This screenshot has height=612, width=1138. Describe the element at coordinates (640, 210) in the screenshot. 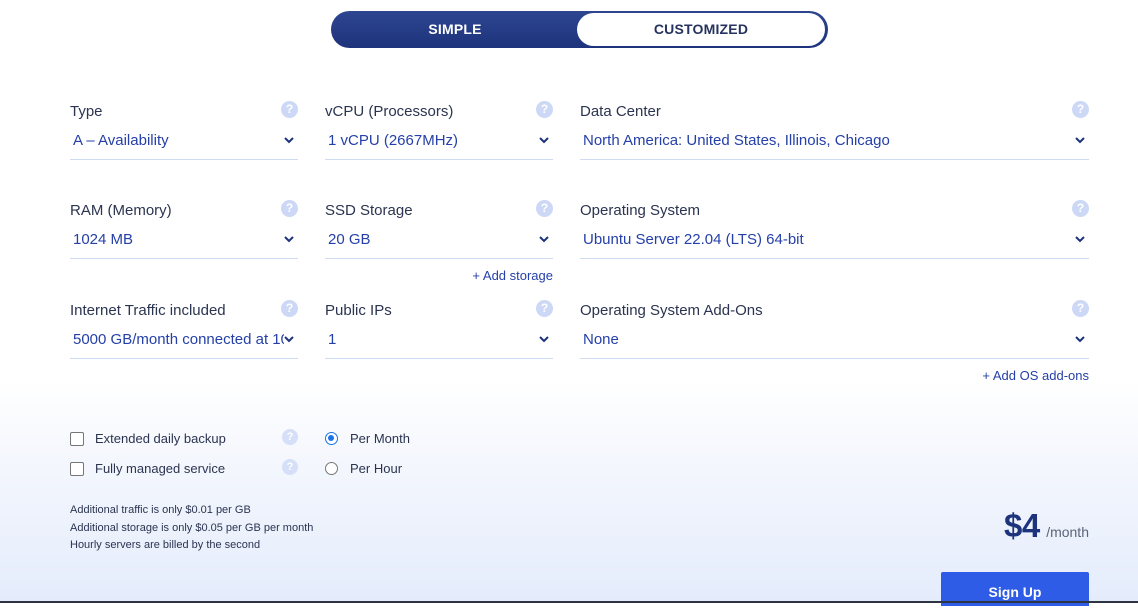

I see `os-label: Operating System` at that location.